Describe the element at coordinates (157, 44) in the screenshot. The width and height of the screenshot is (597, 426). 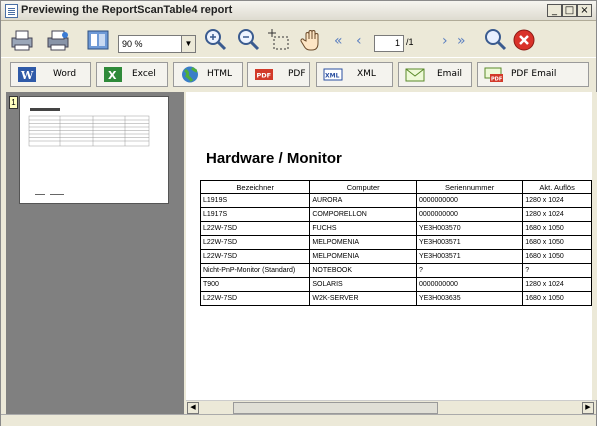
I see `zoom-select: 90 % ▼` at that location.